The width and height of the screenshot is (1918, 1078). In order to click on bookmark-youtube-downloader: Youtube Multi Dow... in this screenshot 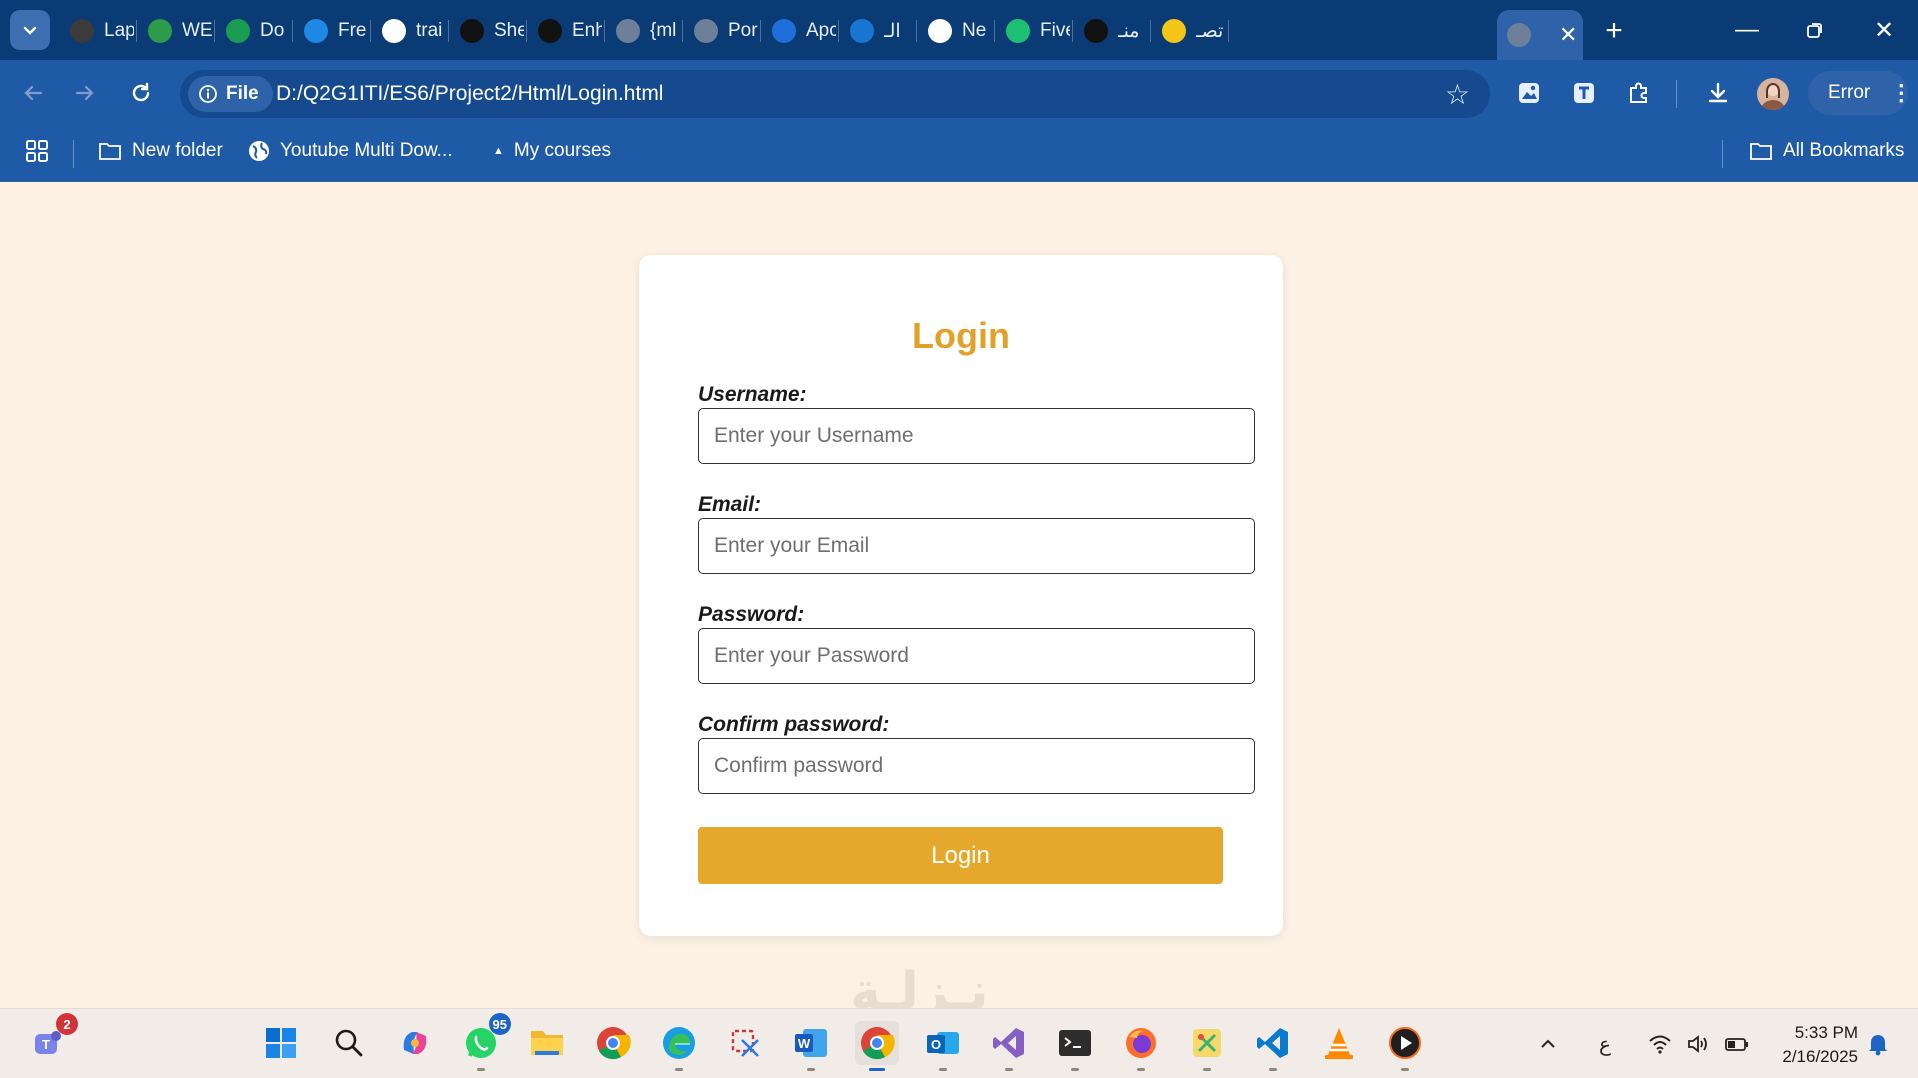, I will do `click(350, 151)`.